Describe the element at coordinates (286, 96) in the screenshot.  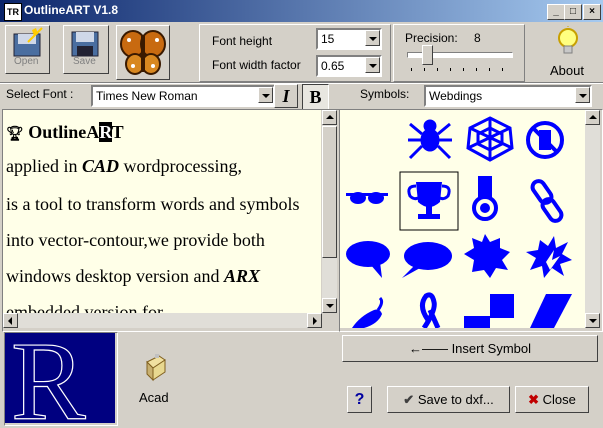
I see `italic-button: I` at that location.